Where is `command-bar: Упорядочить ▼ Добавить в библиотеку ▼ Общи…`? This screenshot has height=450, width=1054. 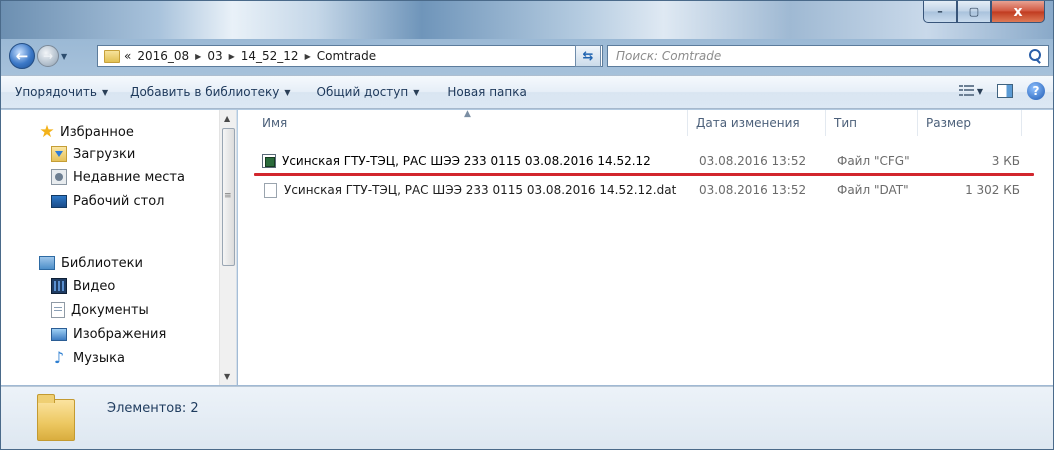
command-bar: Упорядочить ▼ Добавить в библиотеку ▼ Общи… is located at coordinates (527, 92).